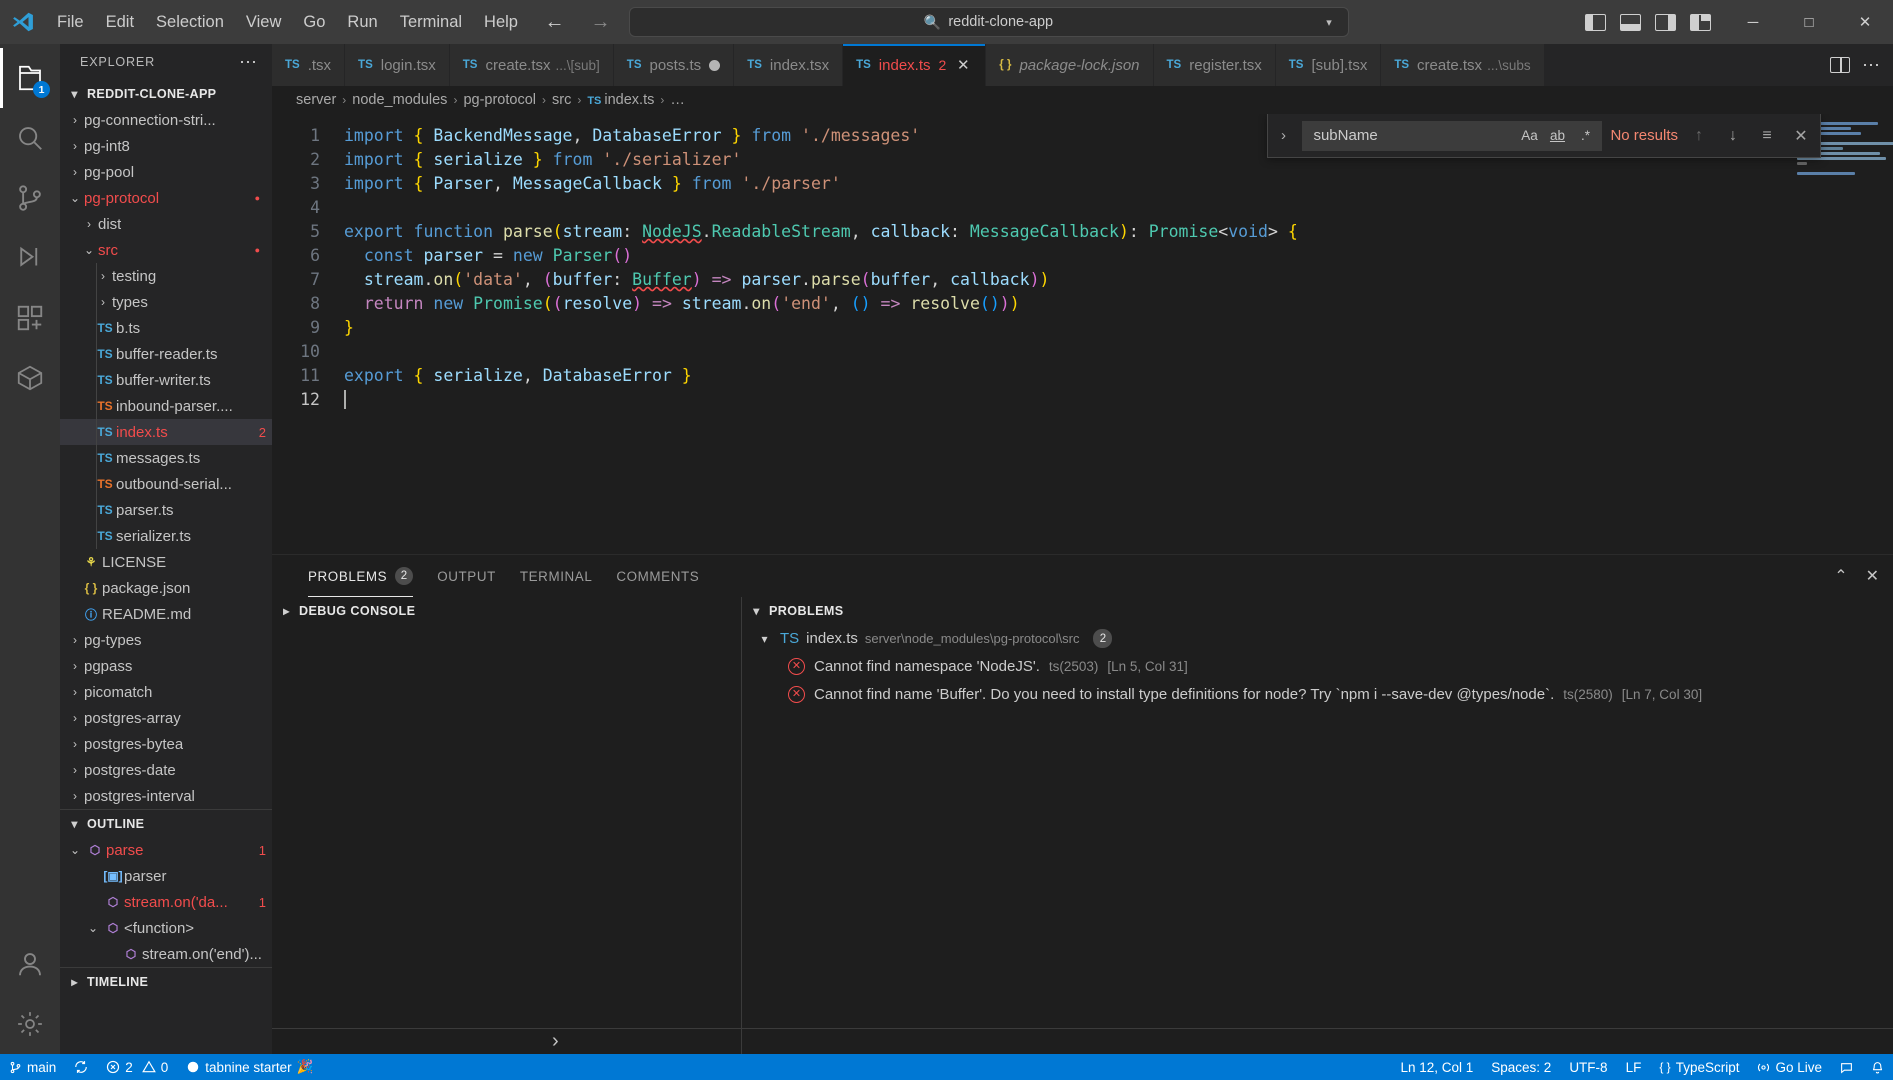 This screenshot has height=1080, width=1893. What do you see at coordinates (1767, 136) in the screenshot?
I see `find-in-selection-icon: ≡` at bounding box center [1767, 136].